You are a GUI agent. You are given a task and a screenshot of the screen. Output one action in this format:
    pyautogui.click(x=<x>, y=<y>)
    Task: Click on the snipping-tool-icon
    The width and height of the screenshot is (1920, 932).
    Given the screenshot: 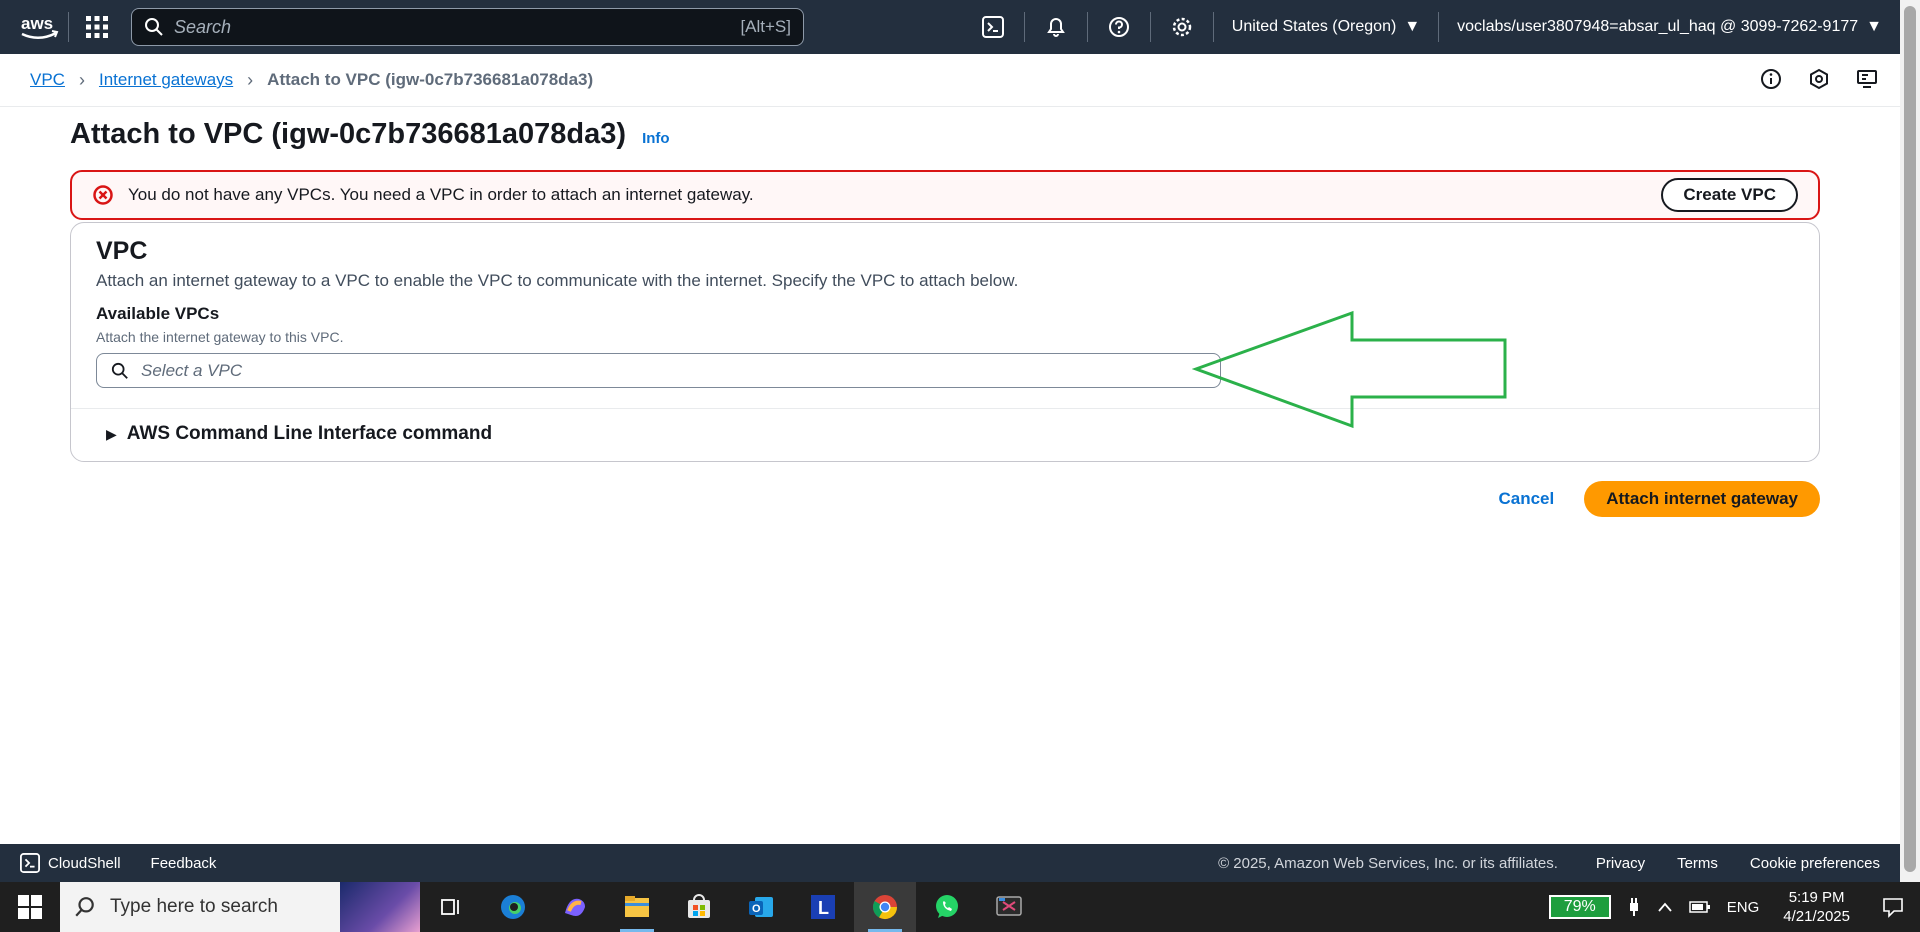 What is the action you would take?
    pyautogui.click(x=1009, y=907)
    